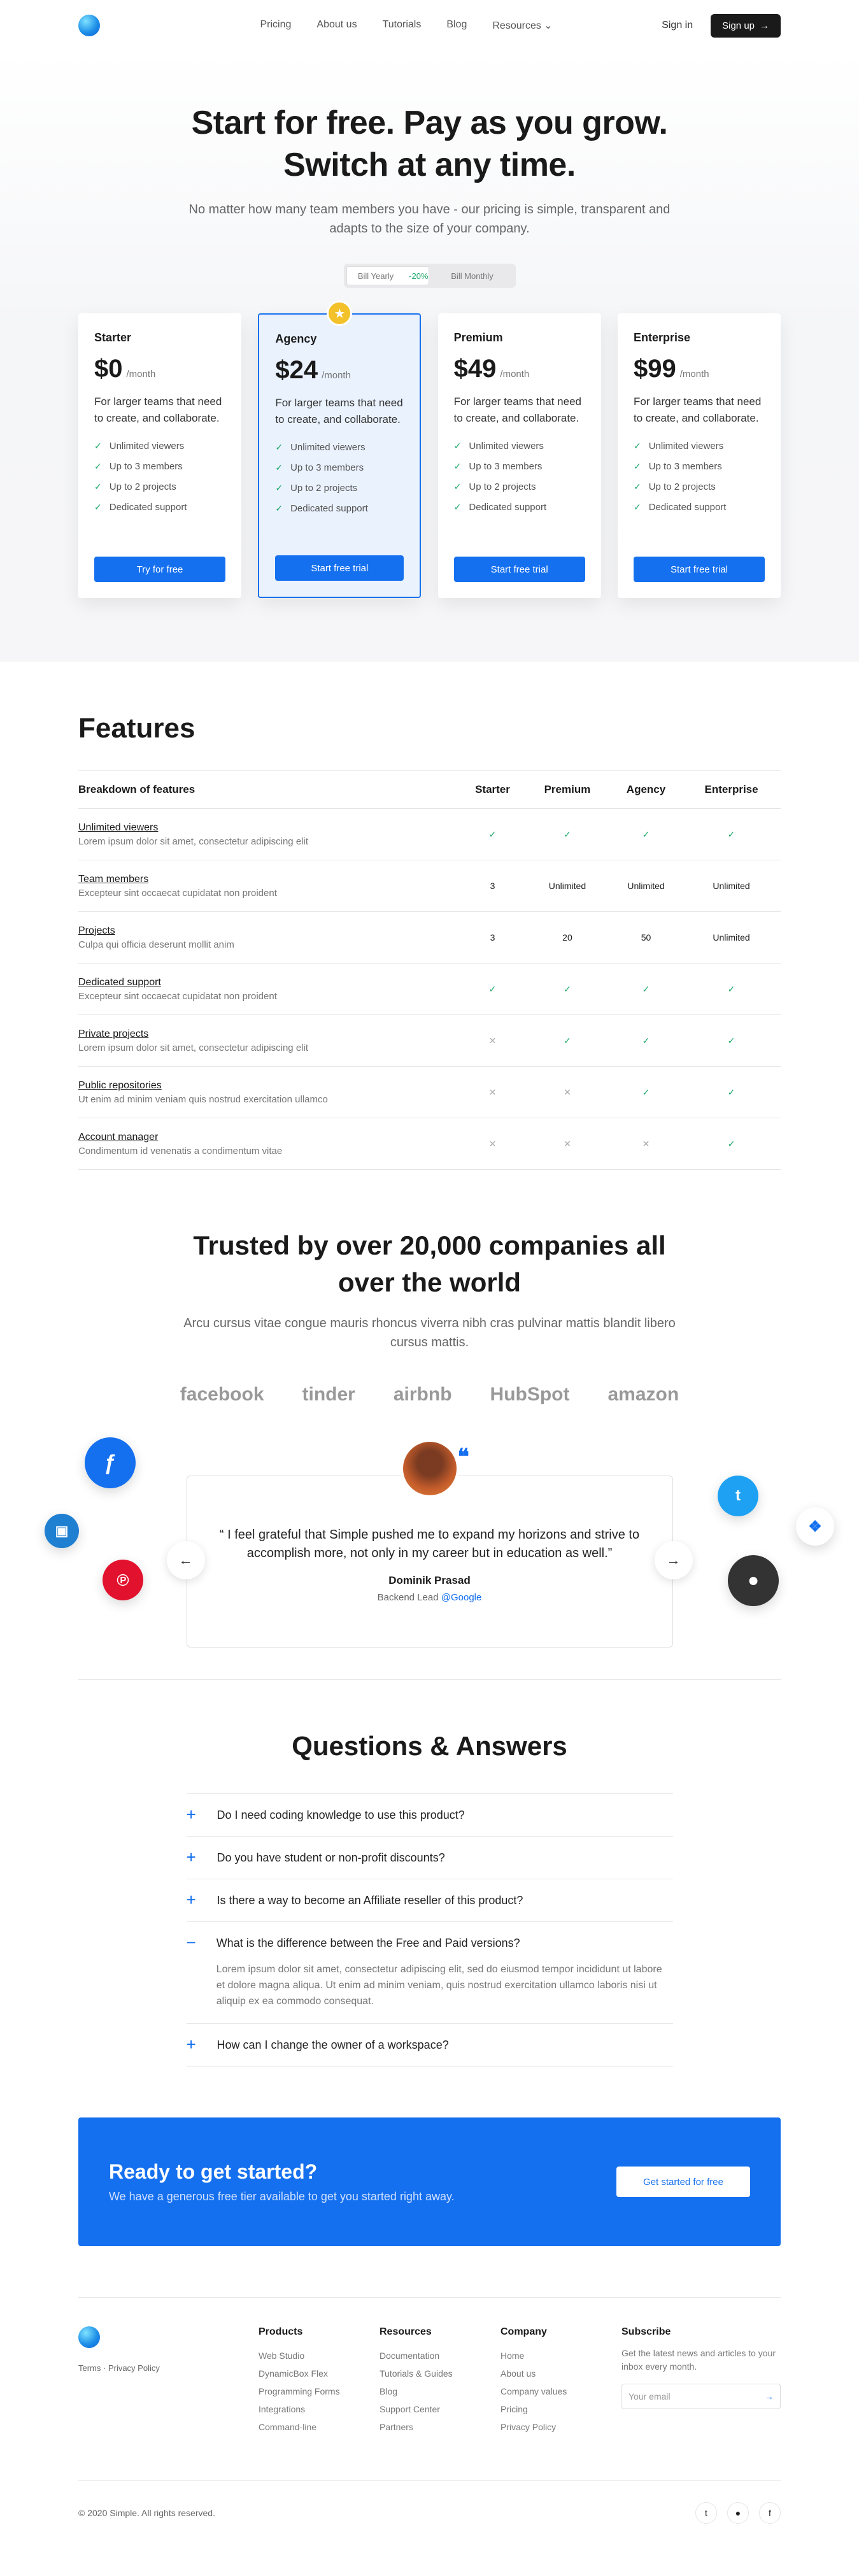 The image size is (859, 2576). I want to click on footer-link: Integrations, so click(319, 2409).